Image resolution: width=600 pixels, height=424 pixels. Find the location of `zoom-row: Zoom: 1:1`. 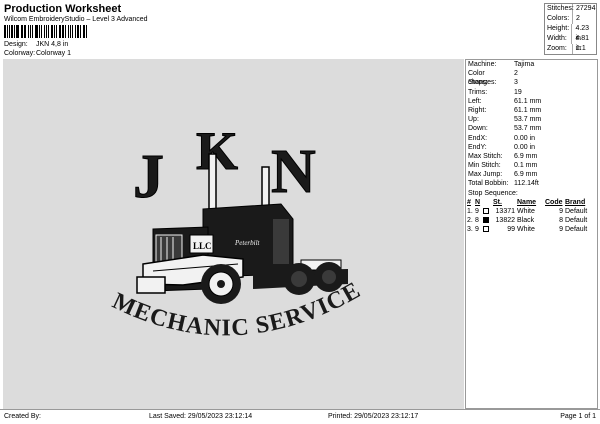

zoom-row: Zoom: 1:1 is located at coordinates (570, 49).